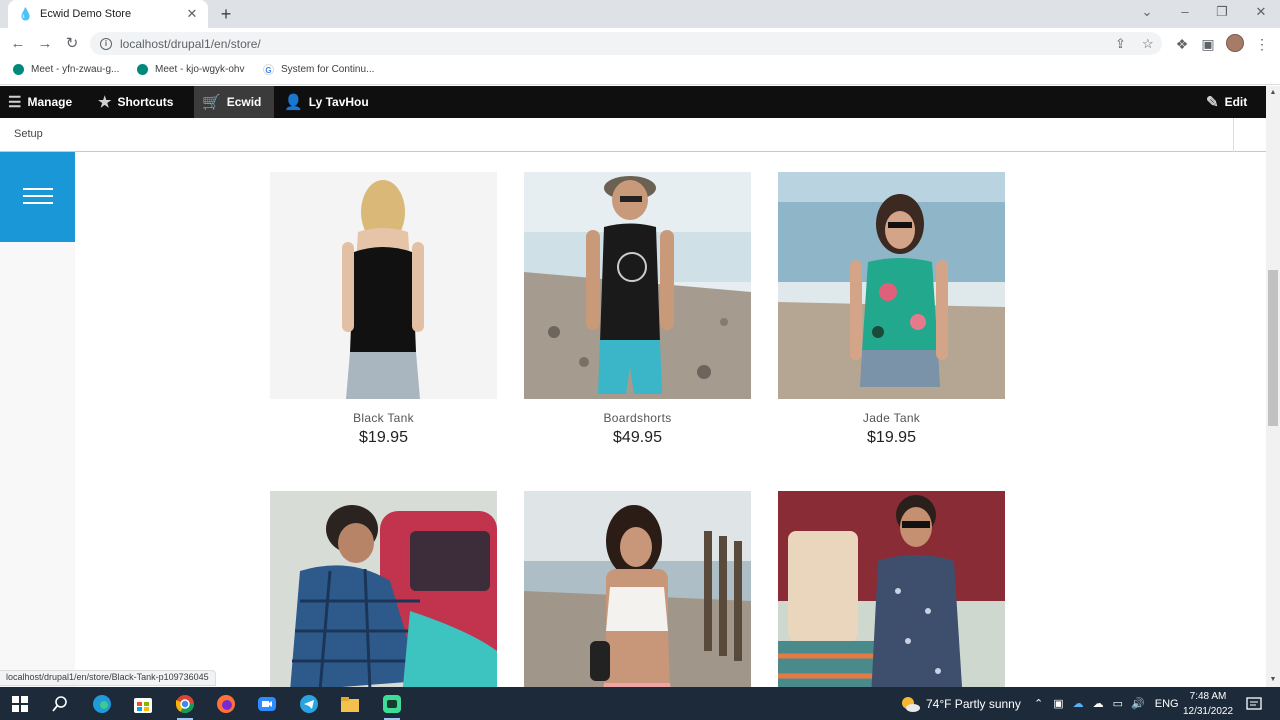 The image size is (1280, 720). I want to click on site-info-icon: i, so click(106, 43).